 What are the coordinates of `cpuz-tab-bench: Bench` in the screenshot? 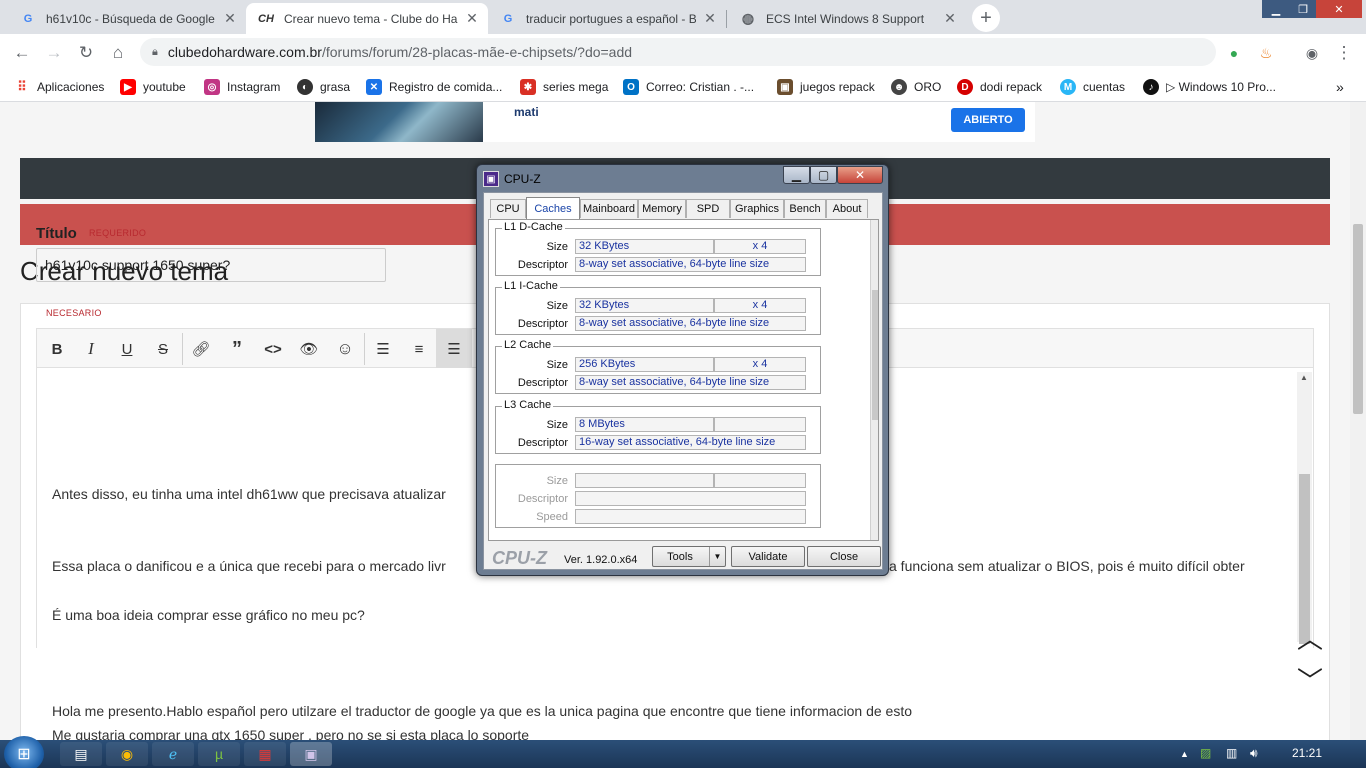 It's located at (805, 208).